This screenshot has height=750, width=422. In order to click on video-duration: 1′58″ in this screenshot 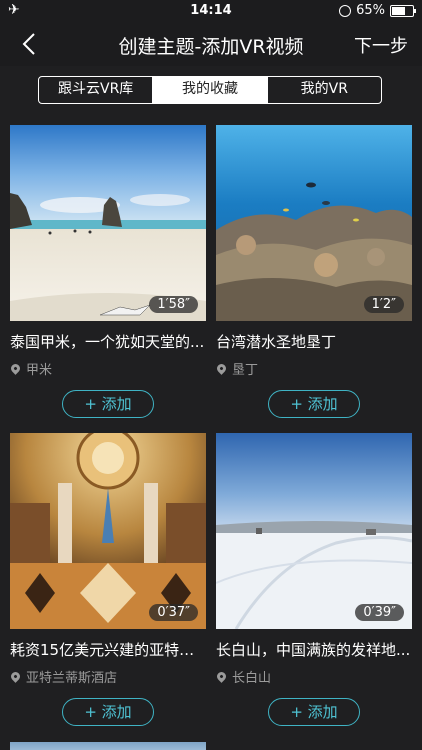, I will do `click(173, 304)`.